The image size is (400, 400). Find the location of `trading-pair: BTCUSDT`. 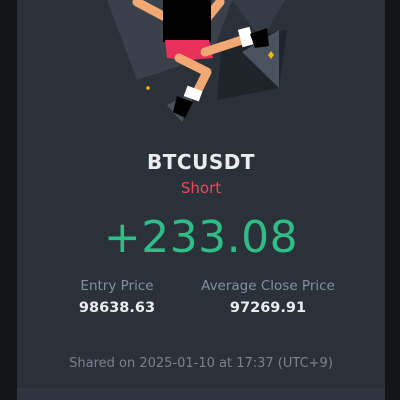

trading-pair: BTCUSDT is located at coordinates (201, 162).